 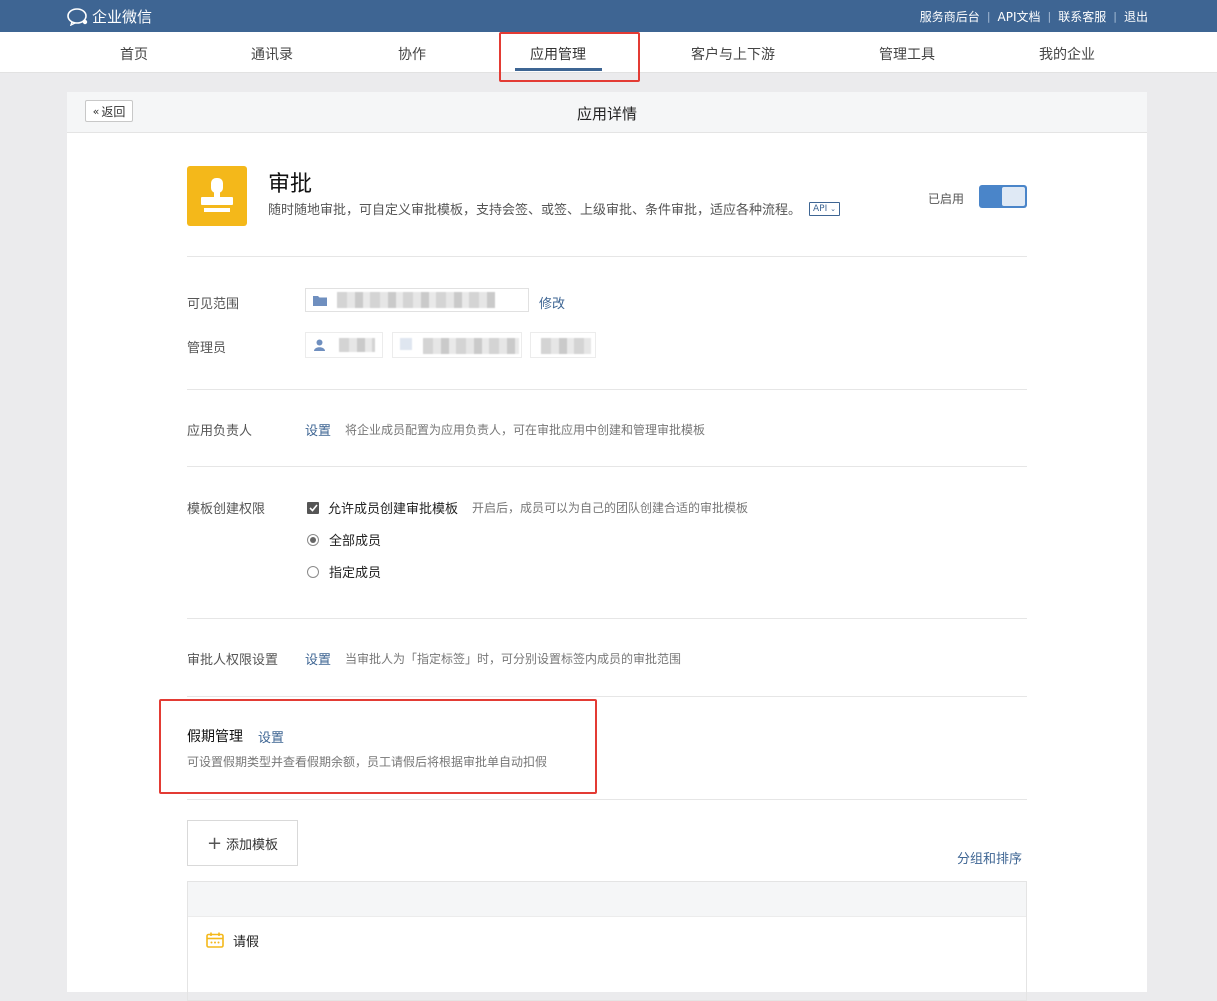 What do you see at coordinates (820, 208) in the screenshot?
I see `api-tag-label: API` at bounding box center [820, 208].